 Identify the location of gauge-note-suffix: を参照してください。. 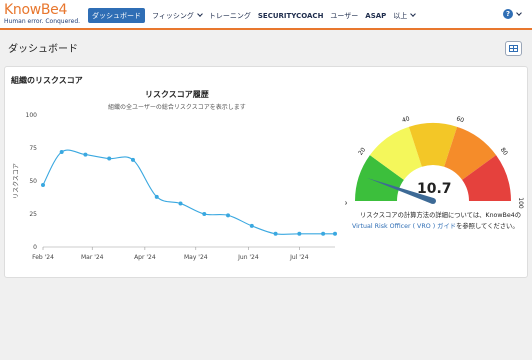
(487, 226).